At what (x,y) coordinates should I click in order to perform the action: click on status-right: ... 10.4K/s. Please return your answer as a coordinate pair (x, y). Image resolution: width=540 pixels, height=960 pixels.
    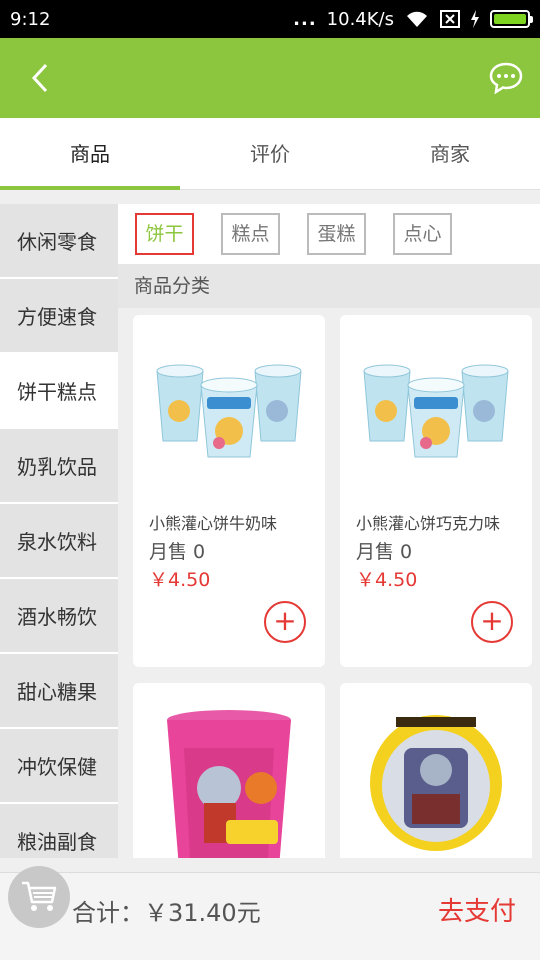
    Looking at the image, I should click on (413, 19).